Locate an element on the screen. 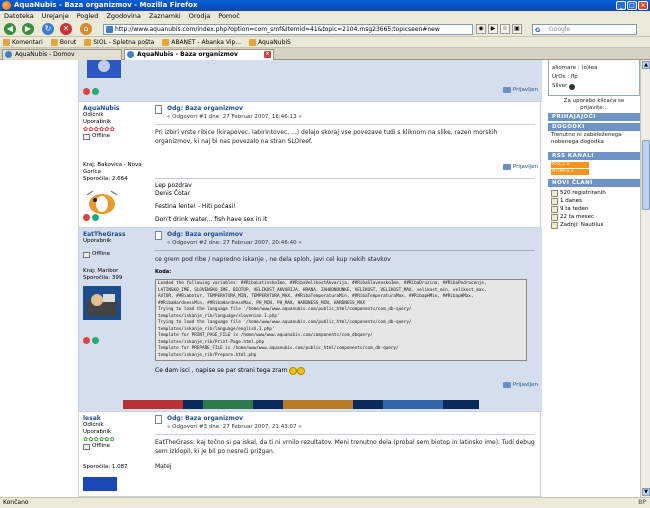  bookmark-star-icon: ☆ is located at coordinates (505, 29).